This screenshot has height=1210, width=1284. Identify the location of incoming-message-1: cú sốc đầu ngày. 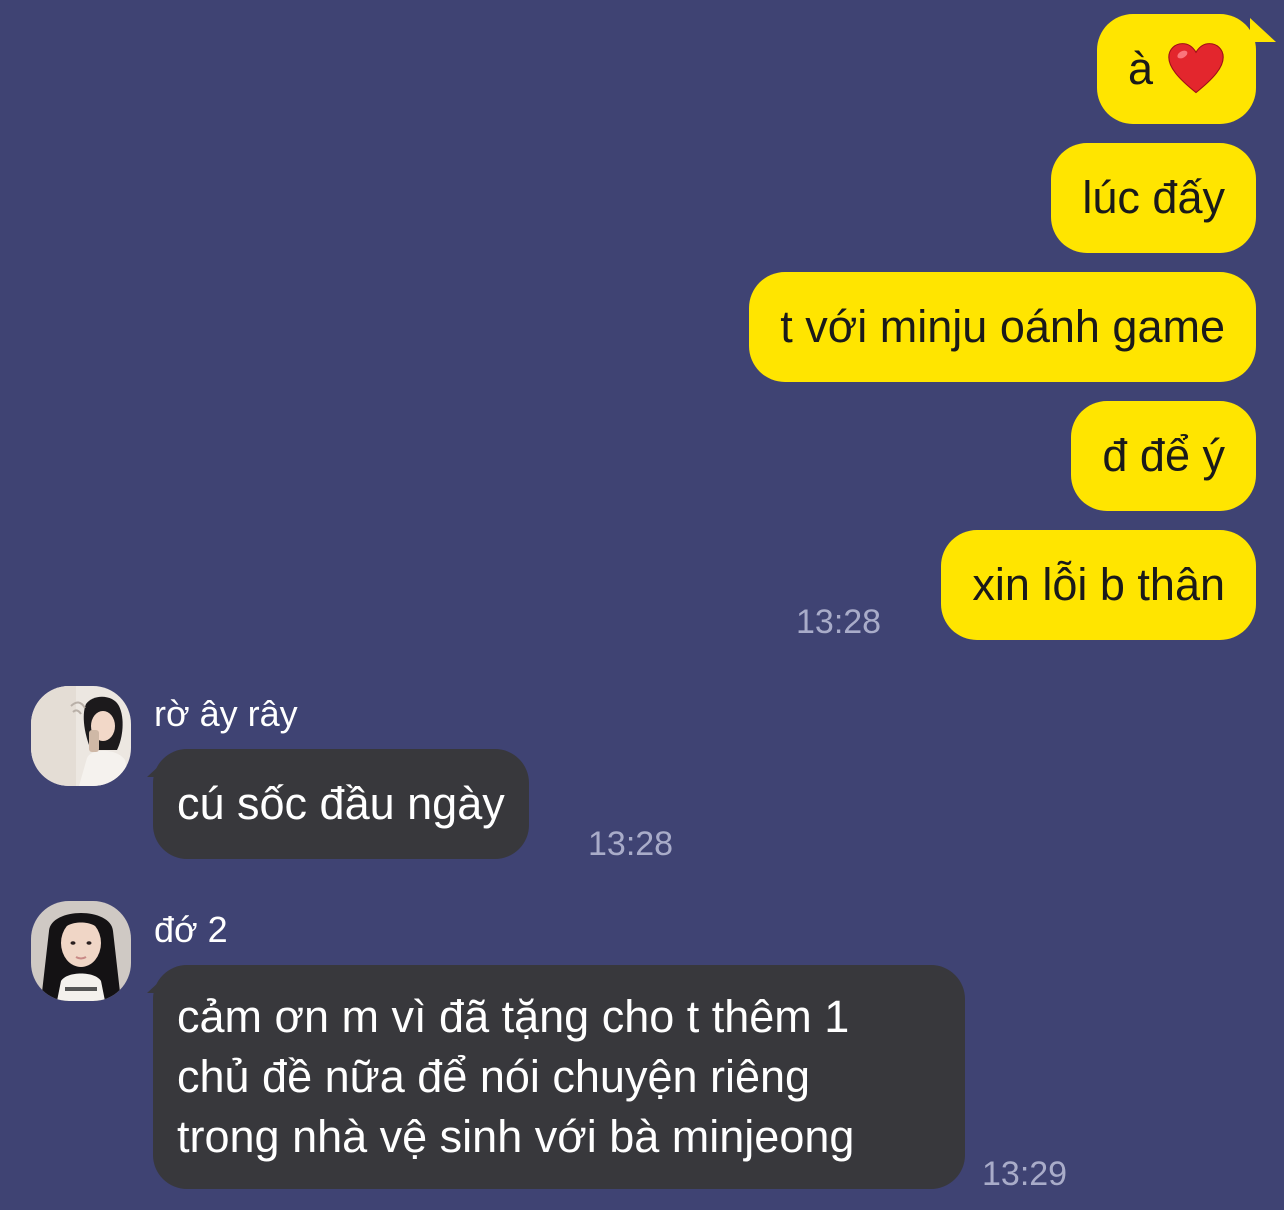
(341, 804).